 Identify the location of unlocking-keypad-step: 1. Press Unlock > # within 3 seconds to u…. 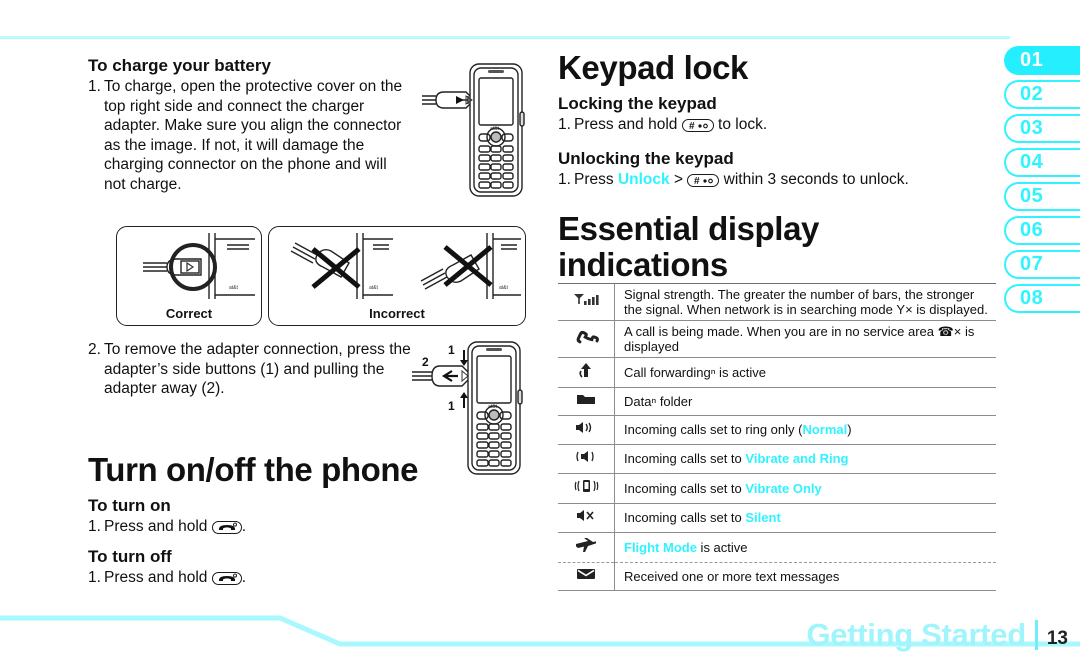
(777, 180).